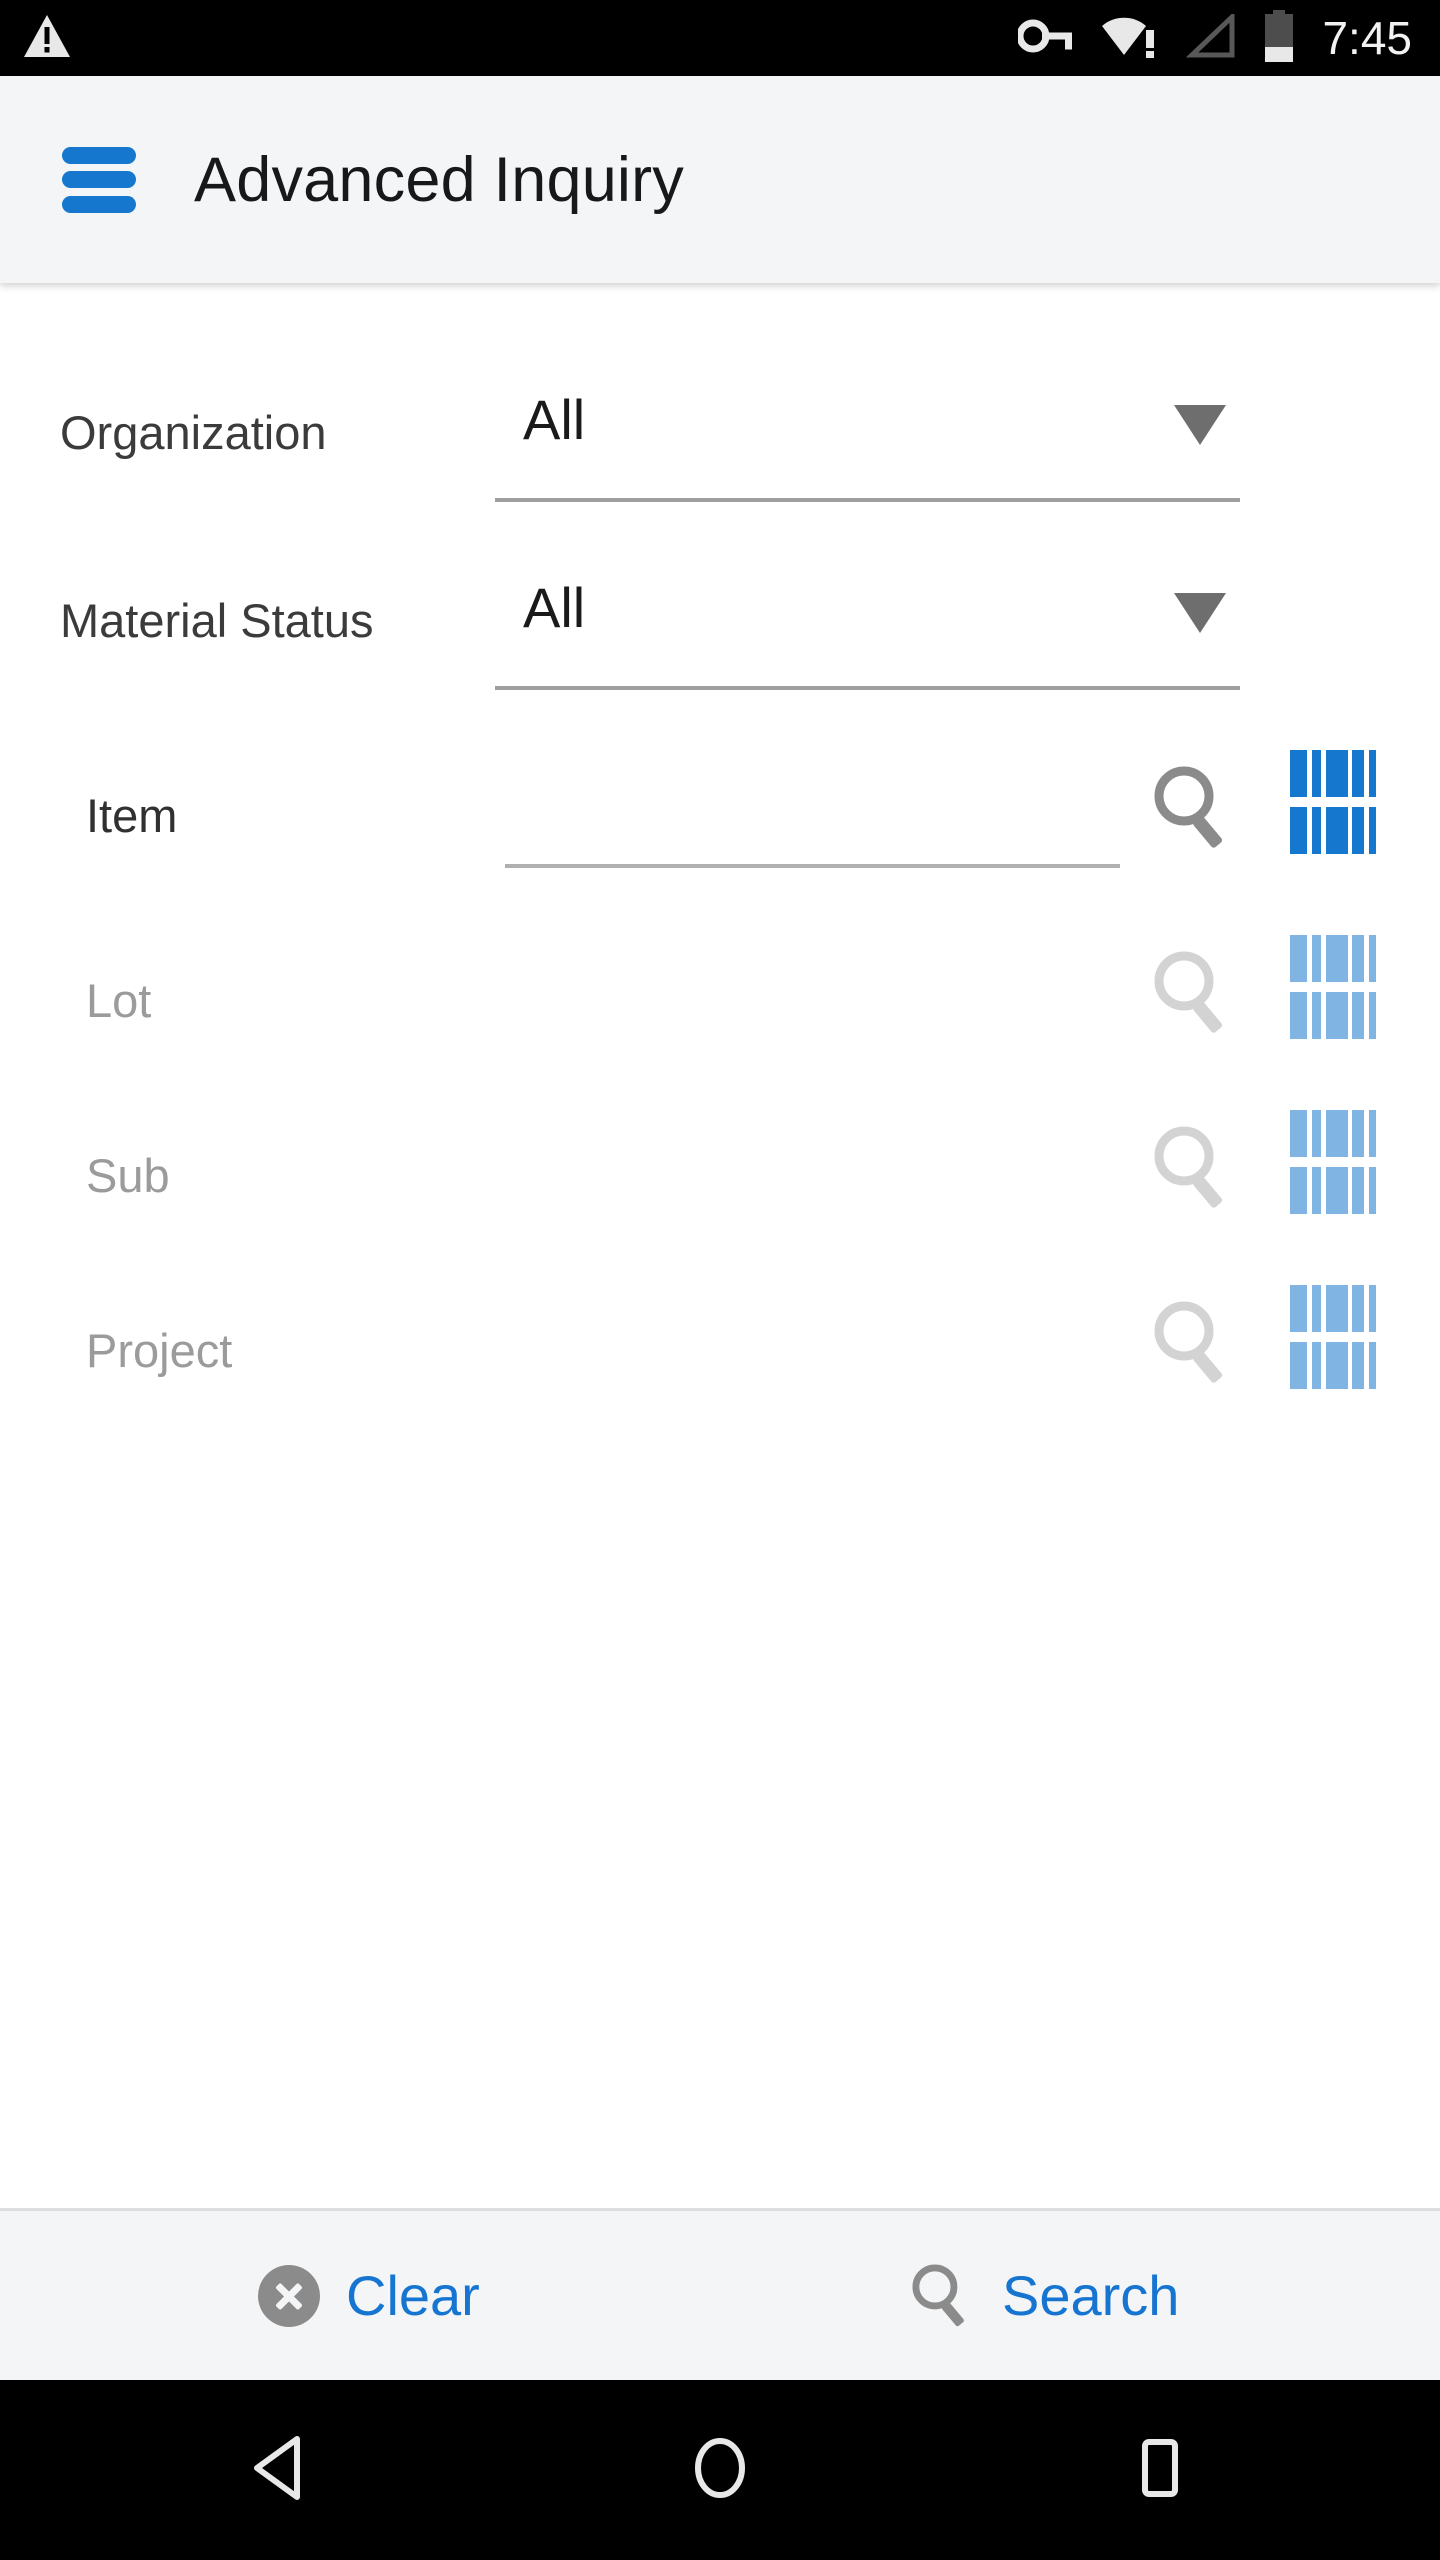 Image resolution: width=1440 pixels, height=2560 pixels. I want to click on nav-recents-button, so click(1160, 2470).